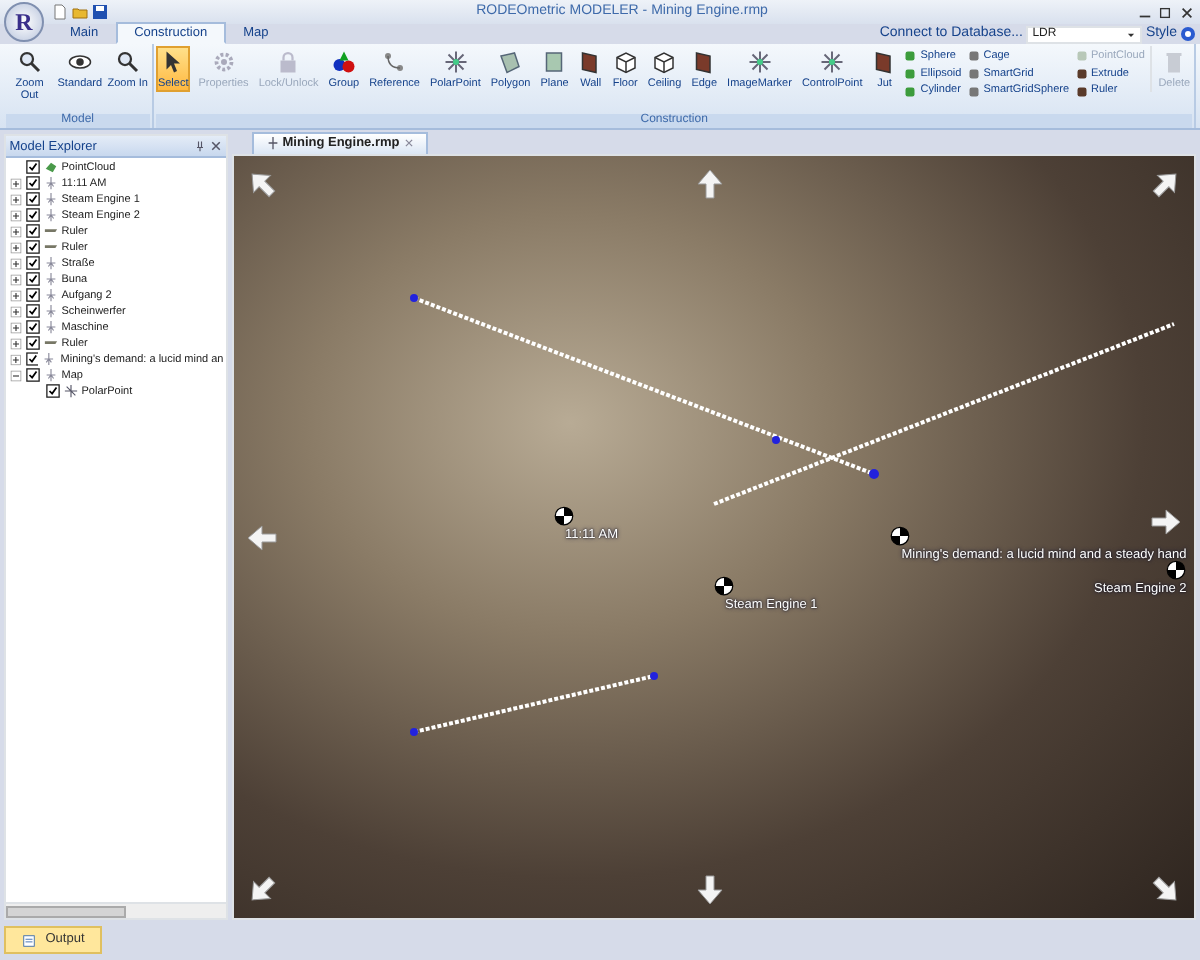 The image size is (1200, 960). What do you see at coordinates (272, 143) in the screenshot?
I see `document-type-icon` at bounding box center [272, 143].